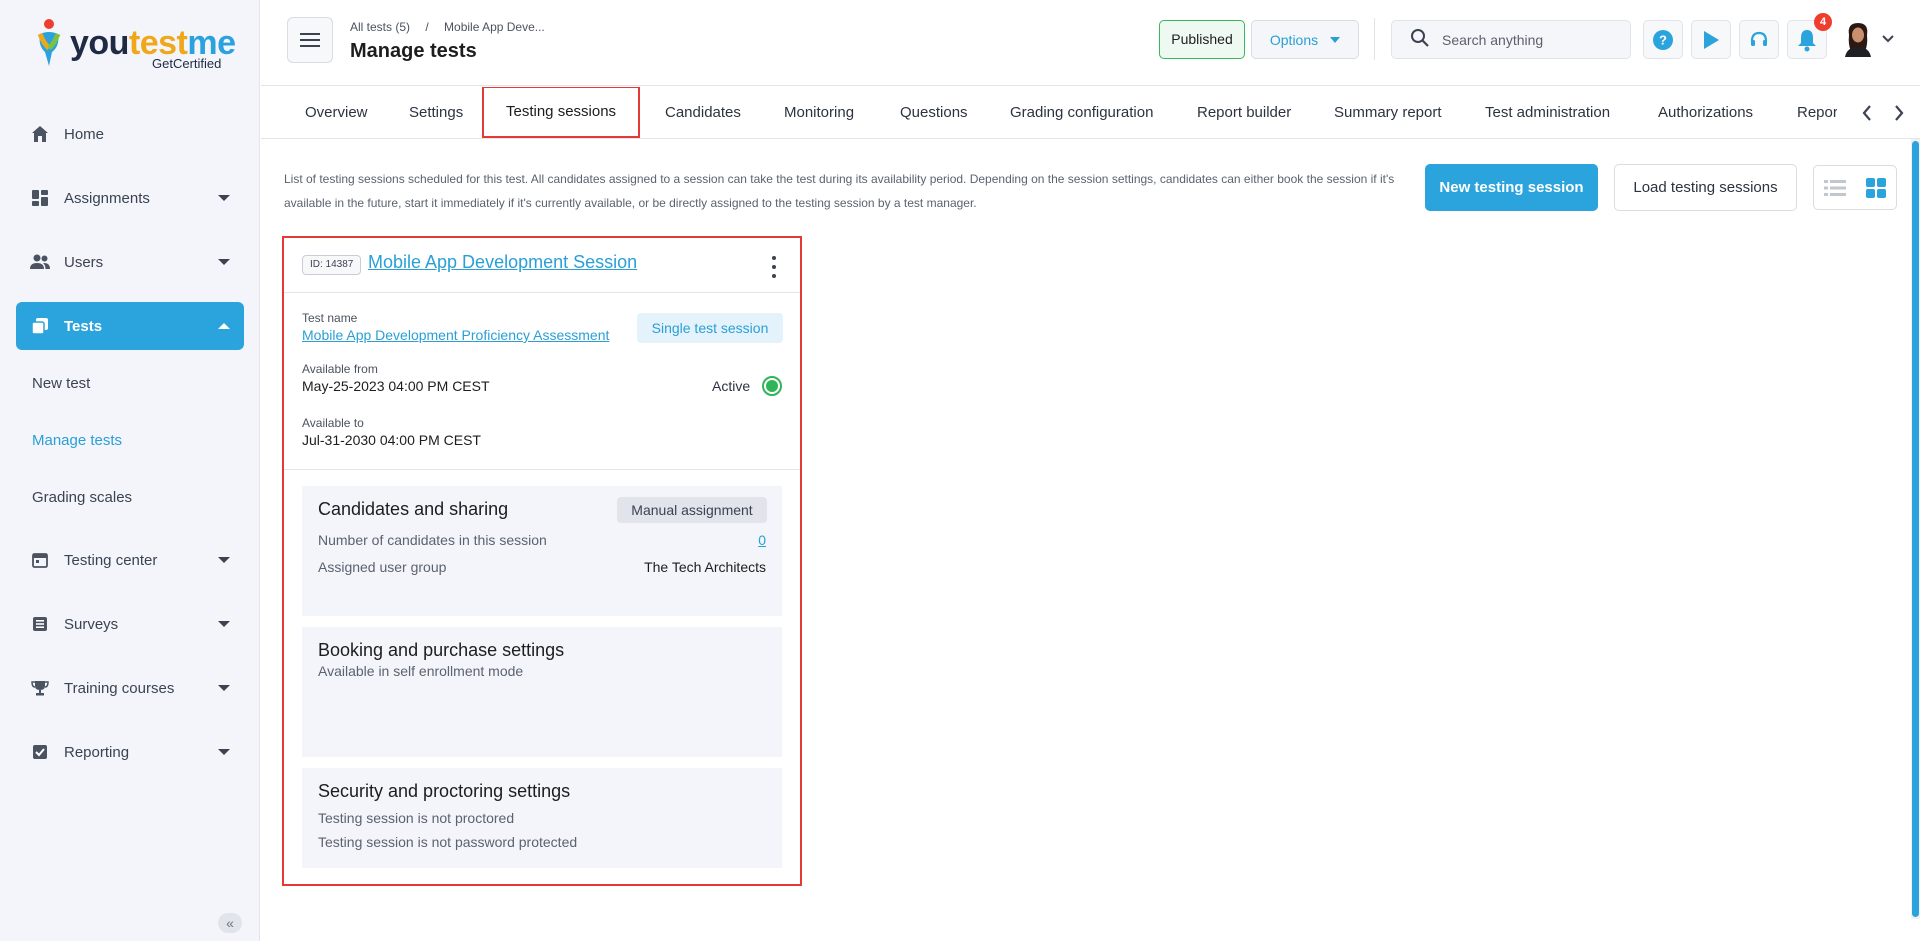 The height and width of the screenshot is (941, 1920). Describe the element at coordinates (1374, 39) in the screenshot. I see `header-divider` at that location.